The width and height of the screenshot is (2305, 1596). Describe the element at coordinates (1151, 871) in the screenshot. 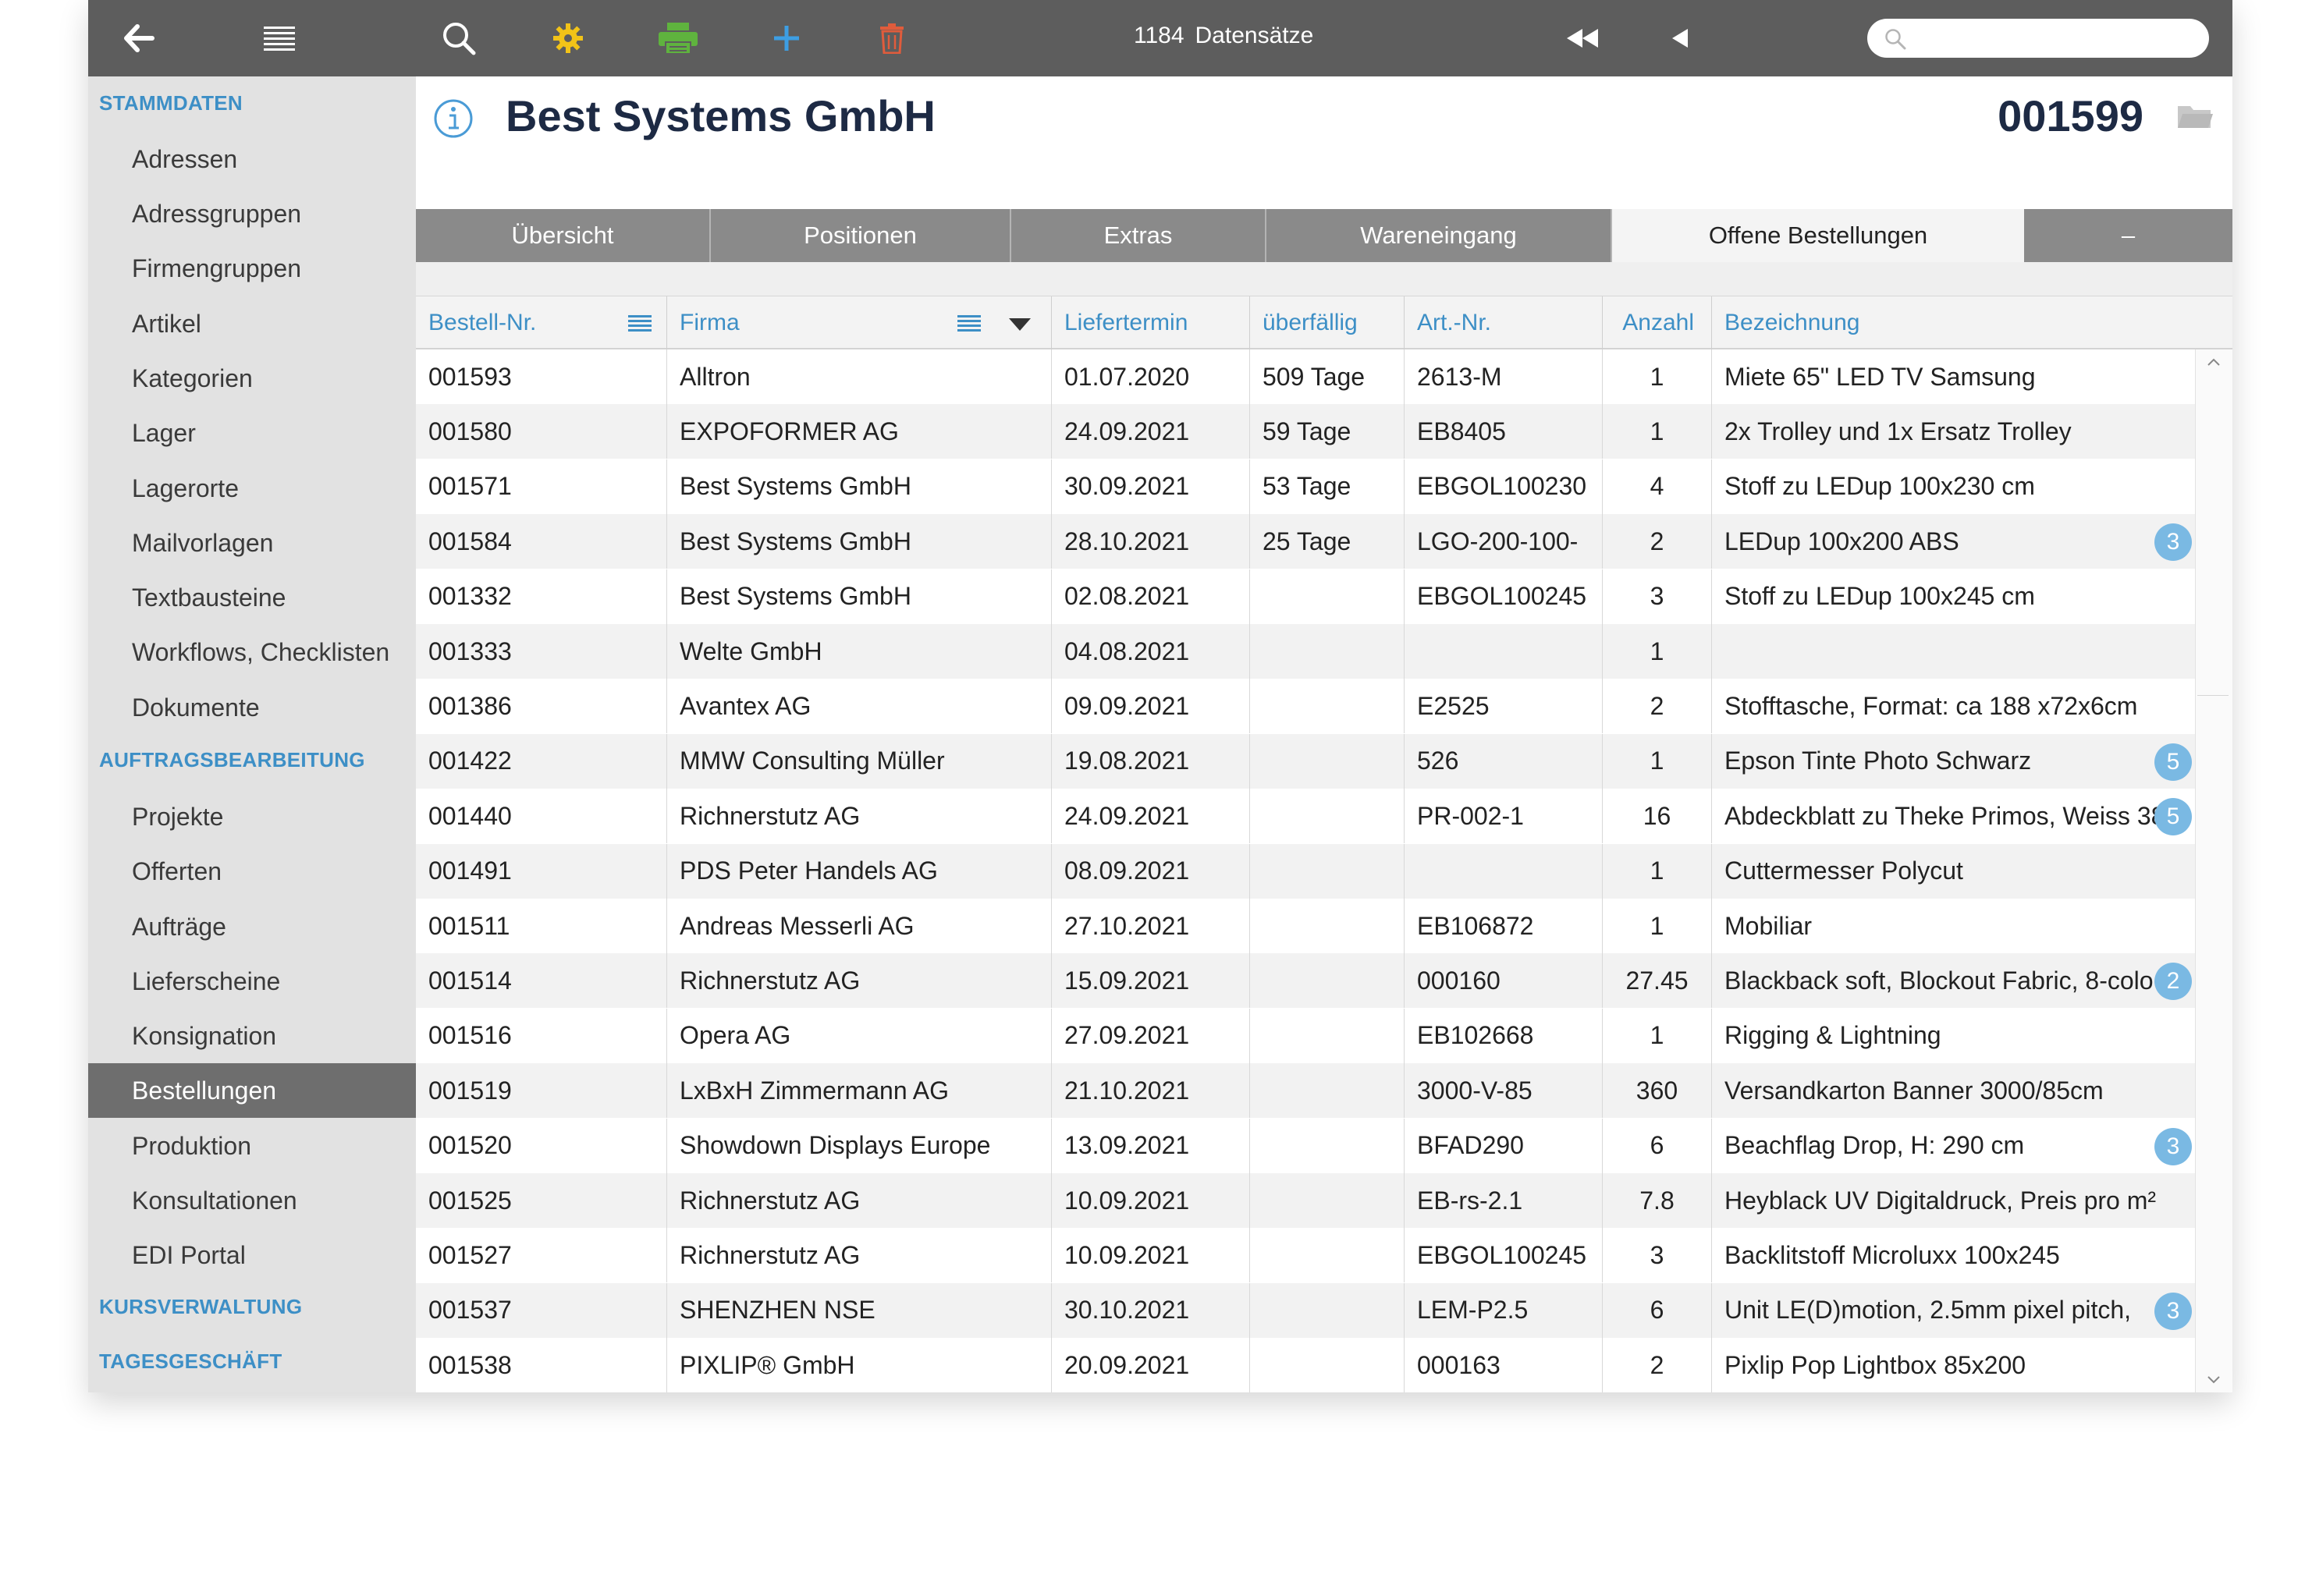

I see `cell-liefertermin: 08.09.2021` at that location.